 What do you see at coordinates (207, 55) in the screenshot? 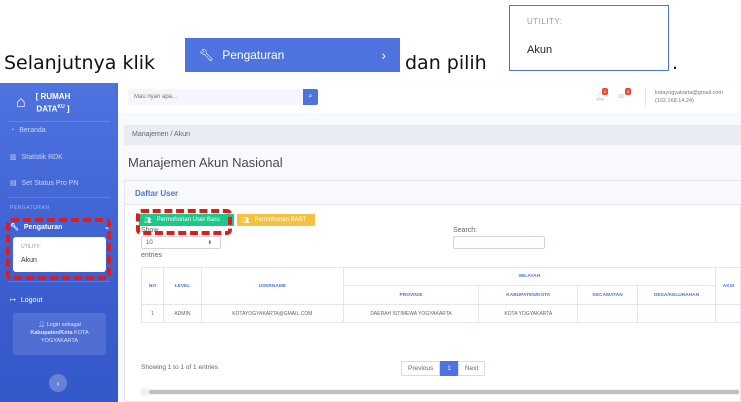
I see `wrench-icon: 🔧︎` at bounding box center [207, 55].